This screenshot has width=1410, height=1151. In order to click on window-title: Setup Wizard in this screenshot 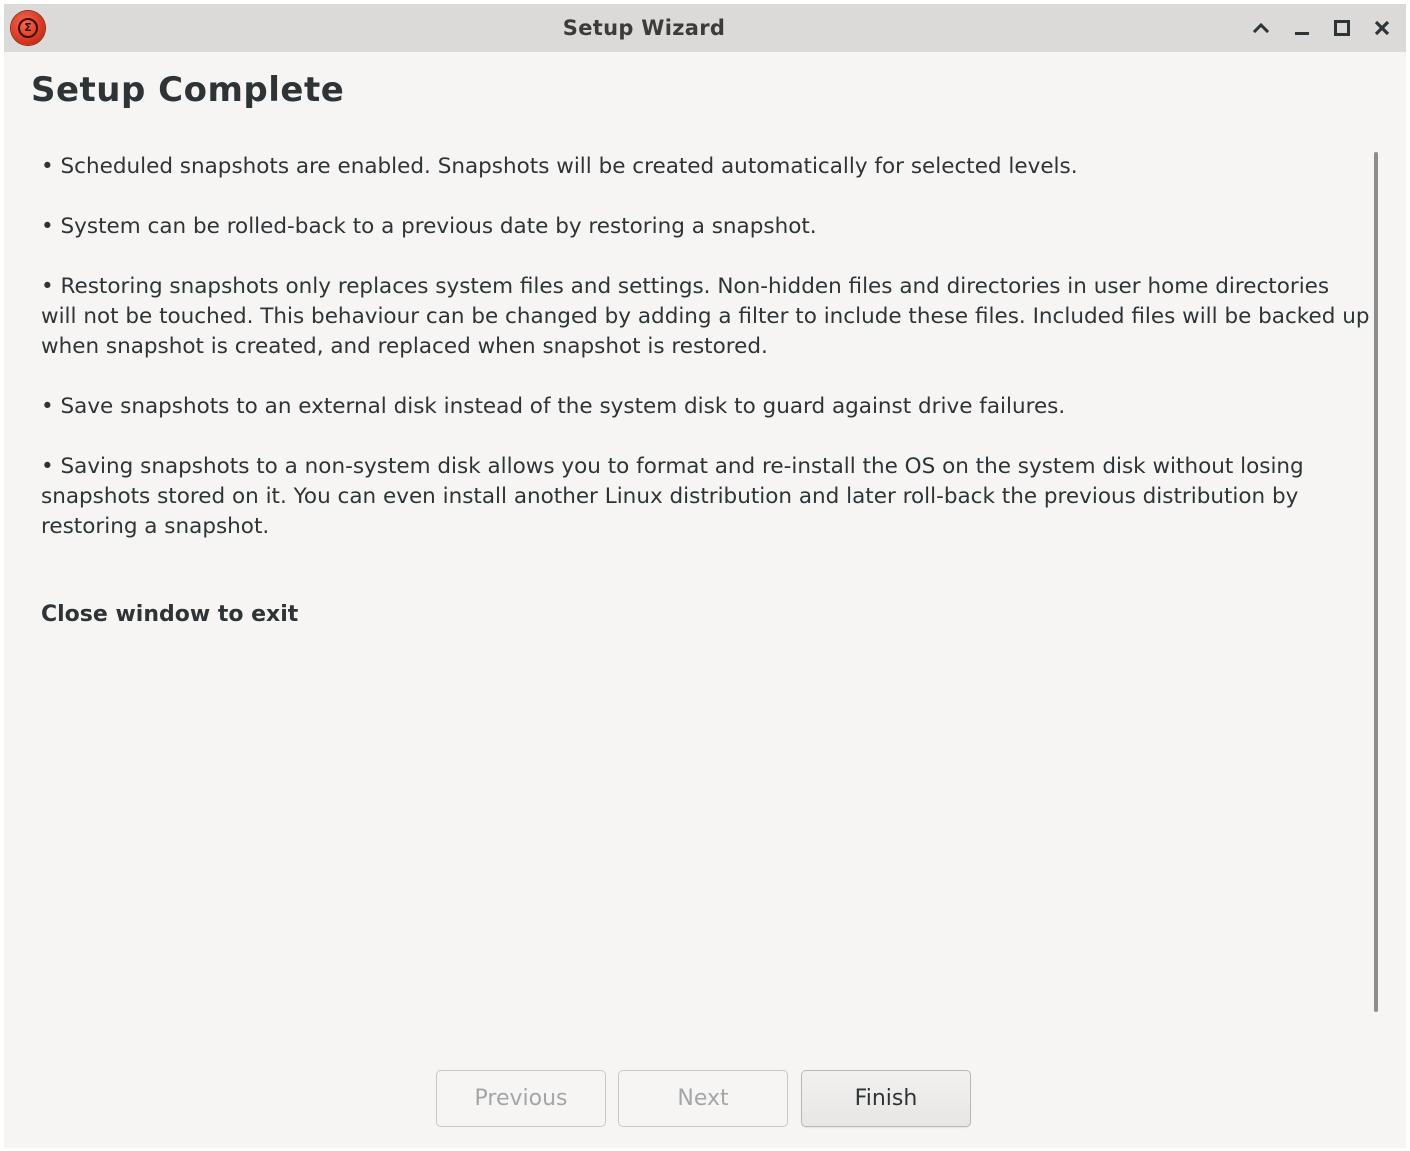, I will do `click(644, 28)`.